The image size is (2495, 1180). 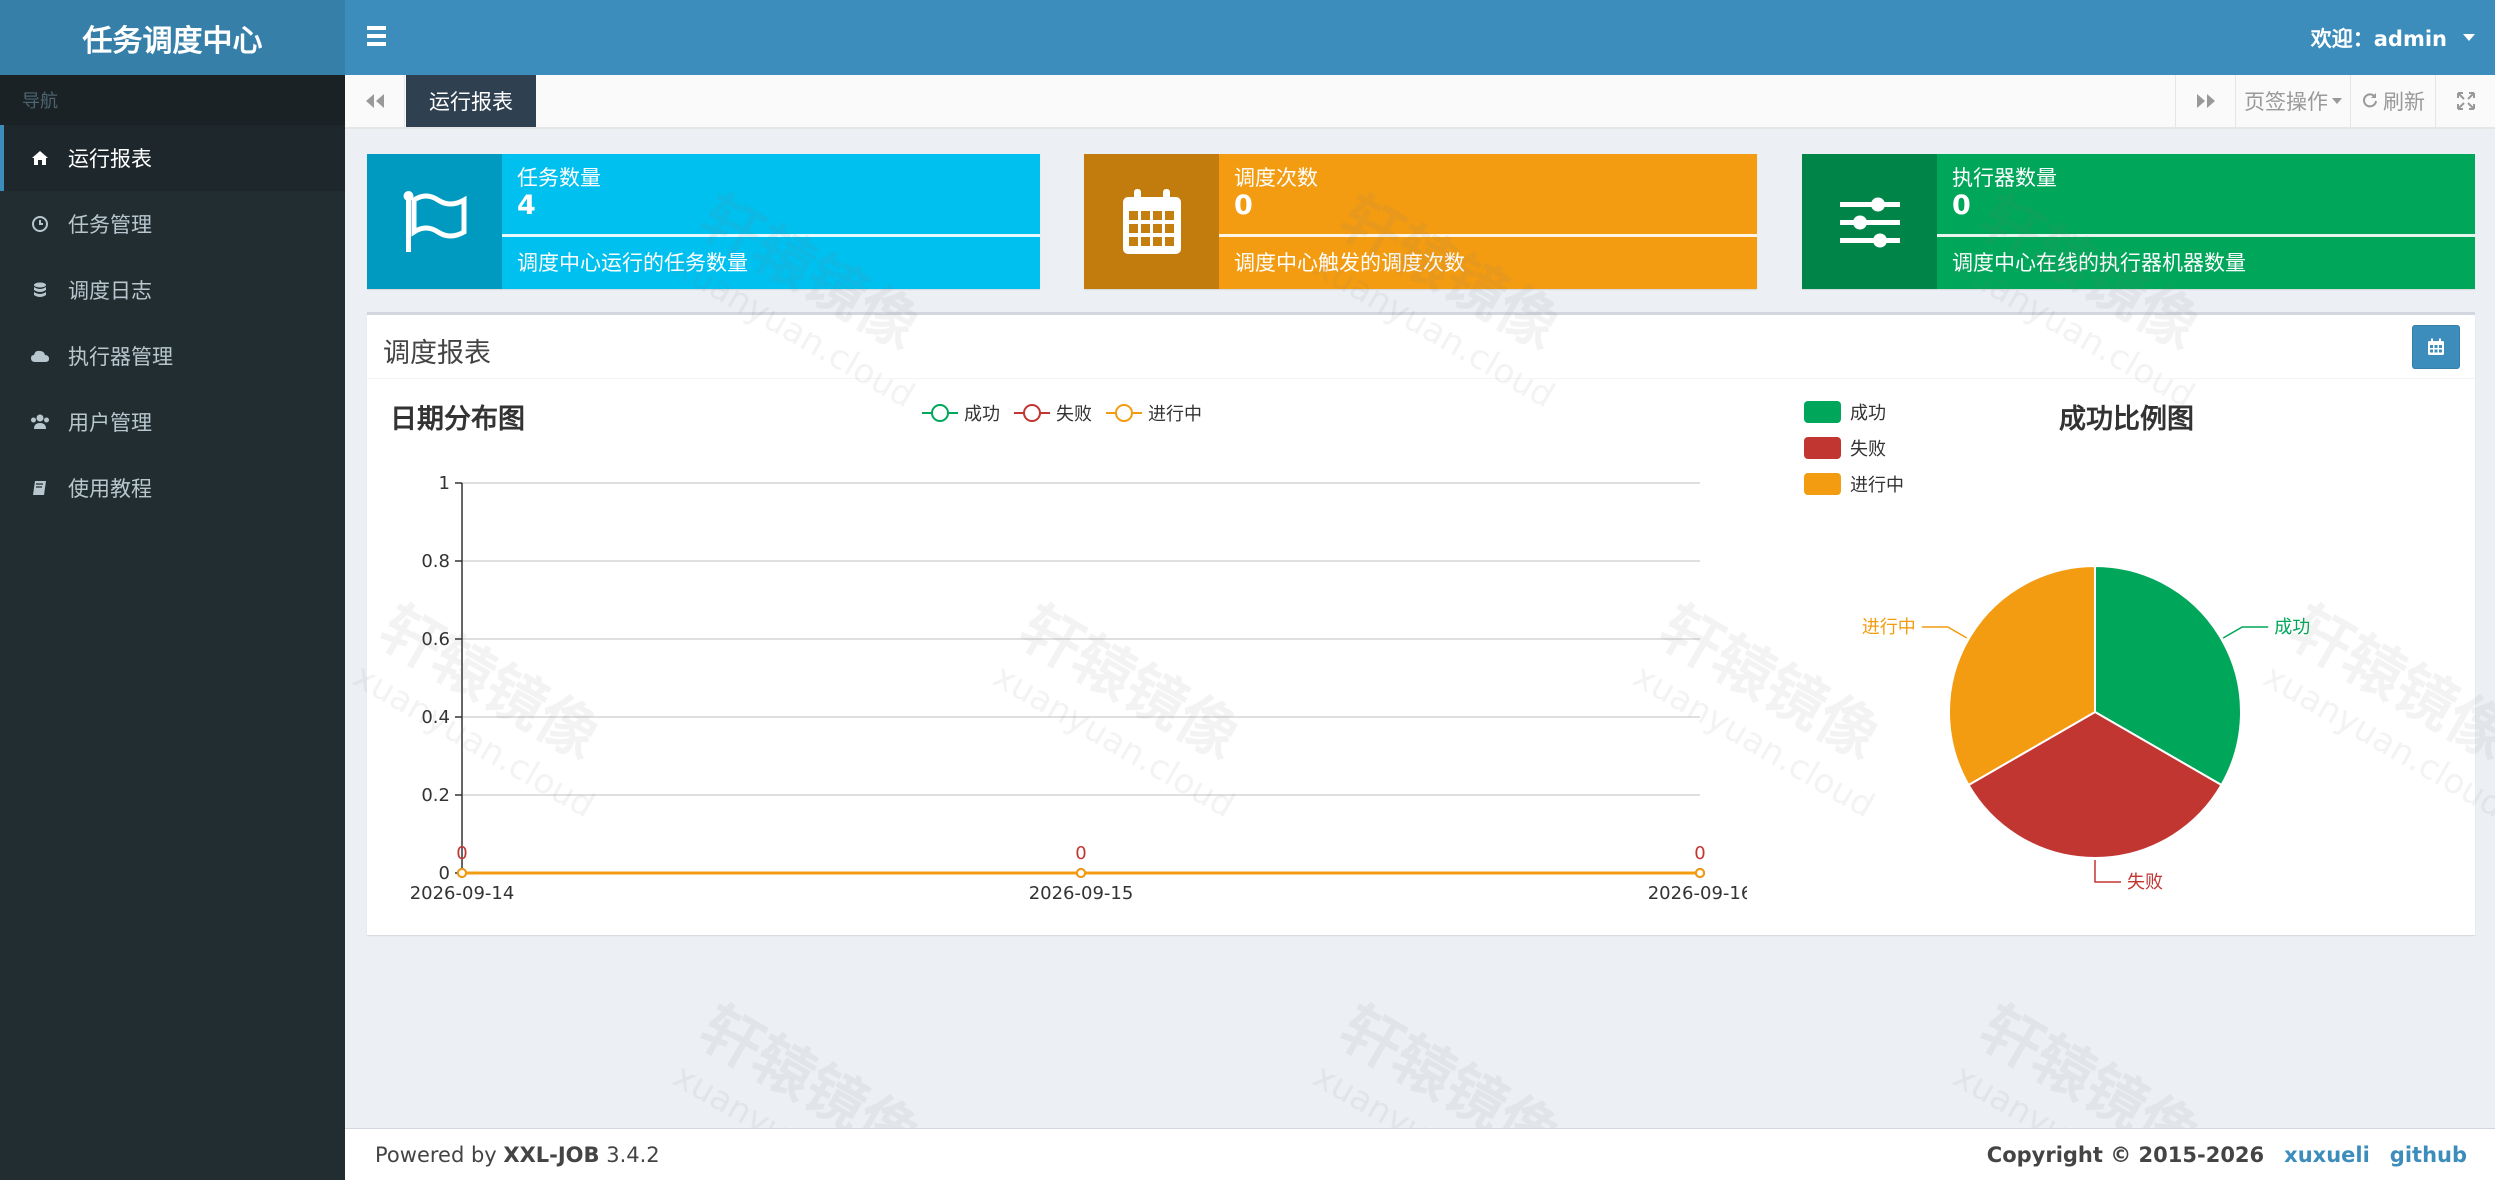 What do you see at coordinates (2327, 1155) in the screenshot?
I see `author-link: xuxueli` at bounding box center [2327, 1155].